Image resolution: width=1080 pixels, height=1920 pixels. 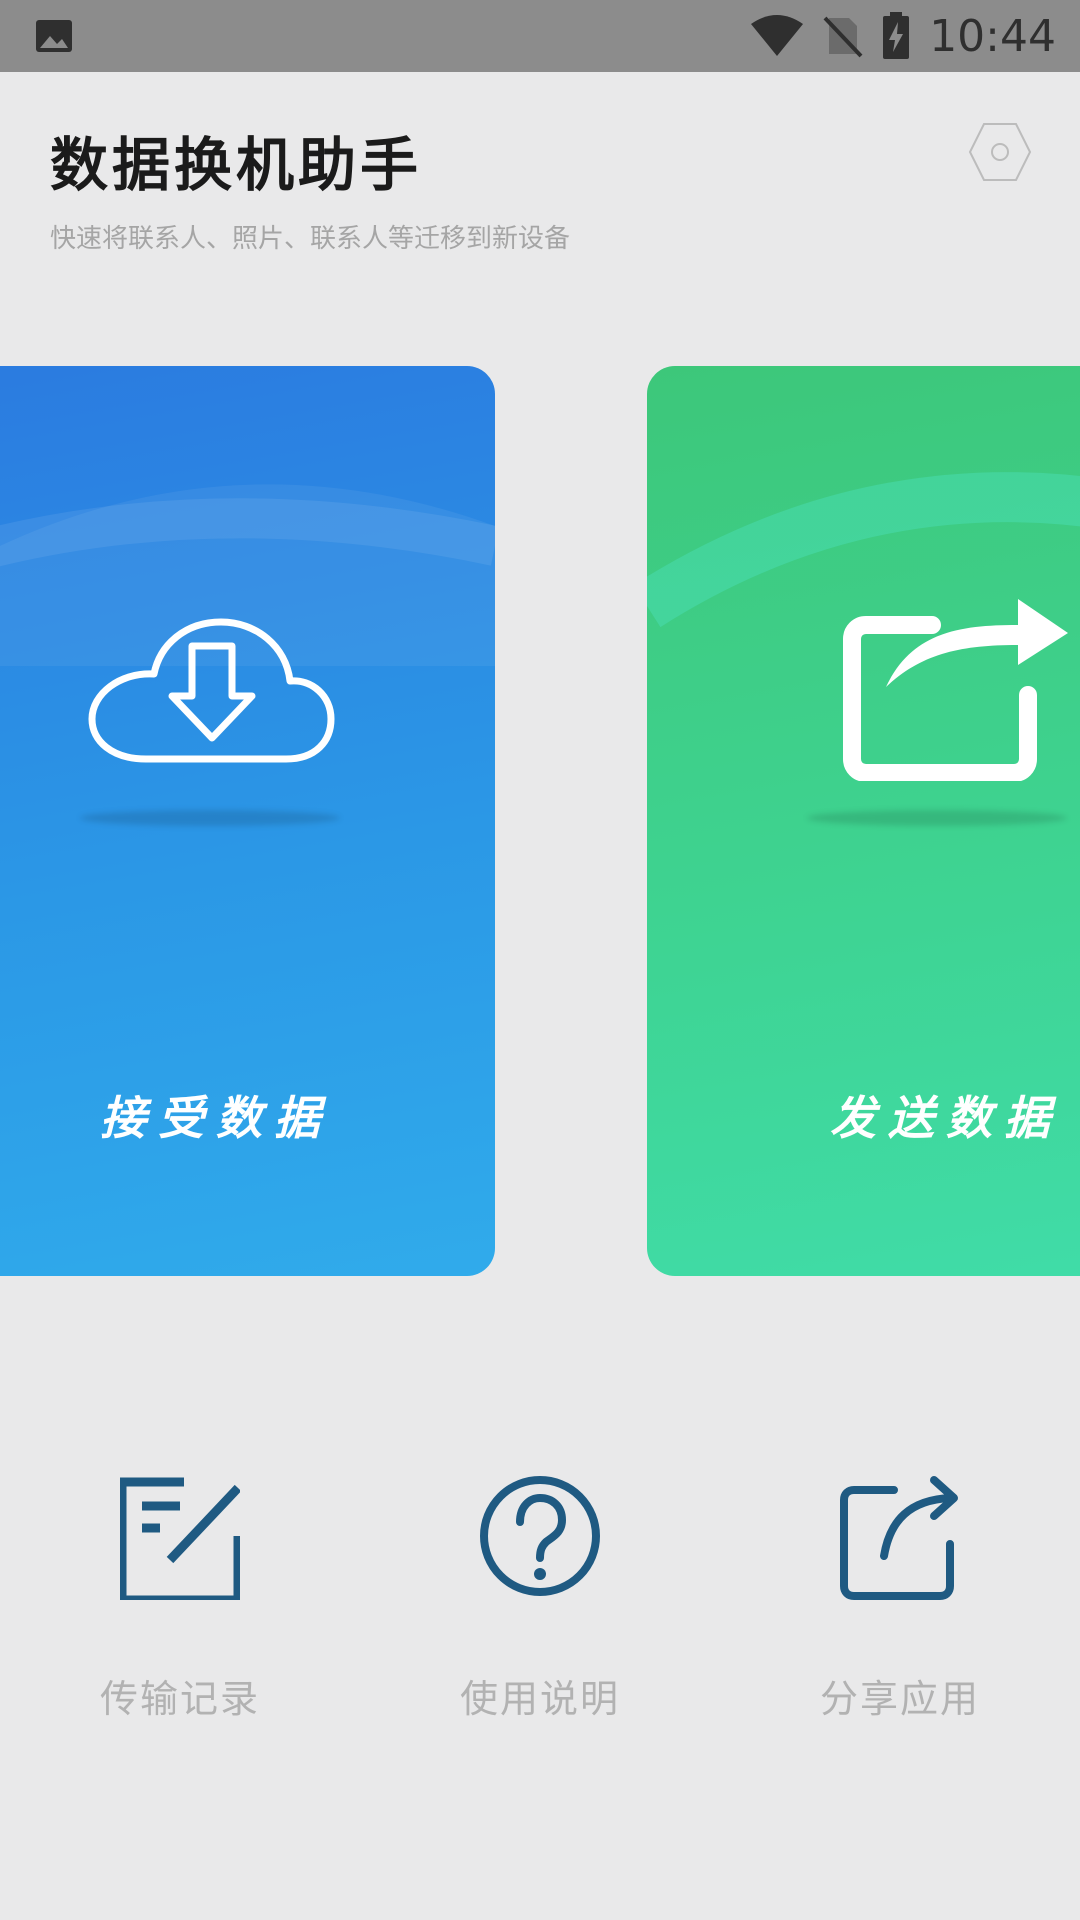 What do you see at coordinates (539, 1699) in the screenshot?
I see `usage-guide-label: 使用说明` at bounding box center [539, 1699].